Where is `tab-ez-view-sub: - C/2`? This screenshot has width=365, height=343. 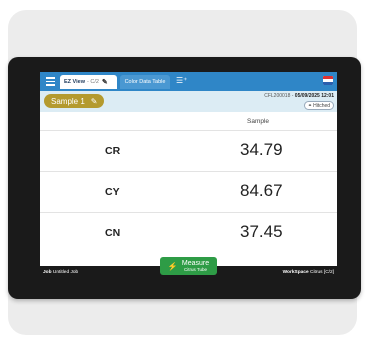 tab-ez-view-sub: - C/2 is located at coordinates (93, 82).